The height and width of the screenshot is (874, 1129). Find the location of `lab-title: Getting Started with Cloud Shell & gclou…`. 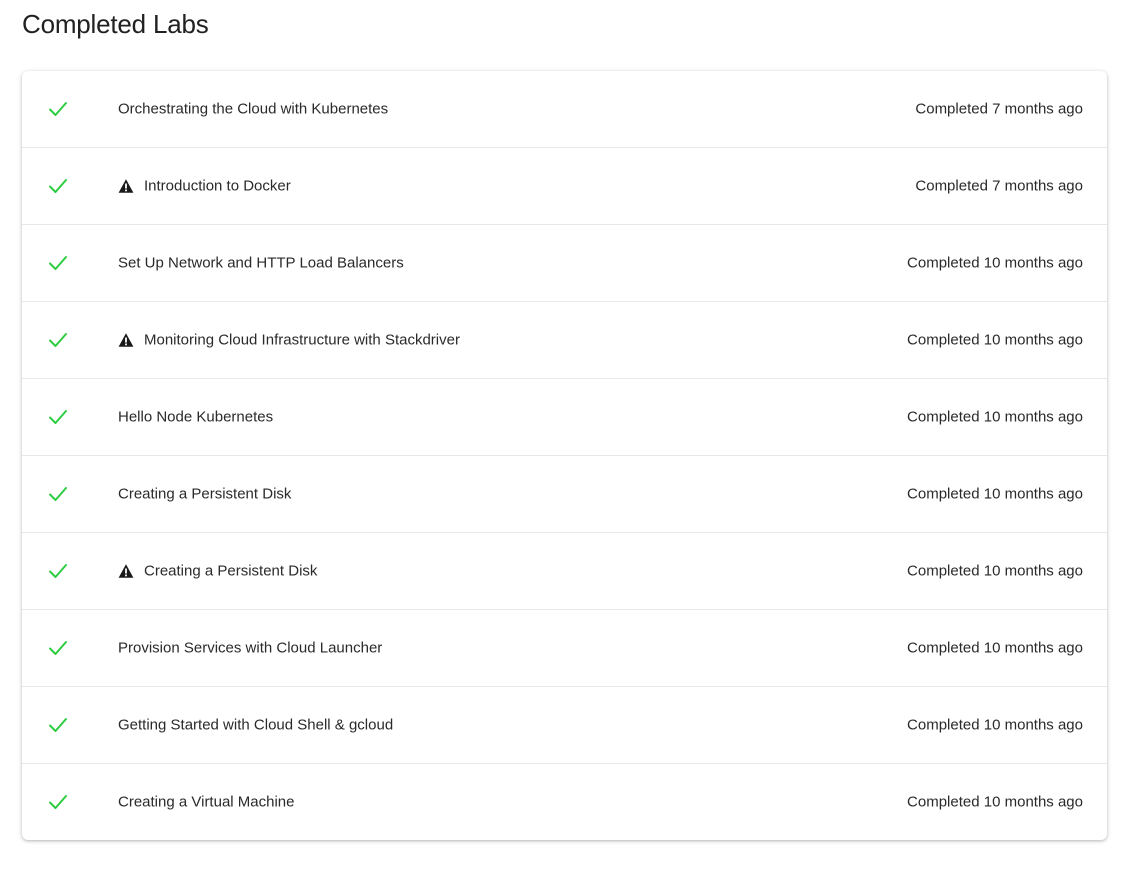

lab-title: Getting Started with Cloud Shell & gclou… is located at coordinates (255, 725).